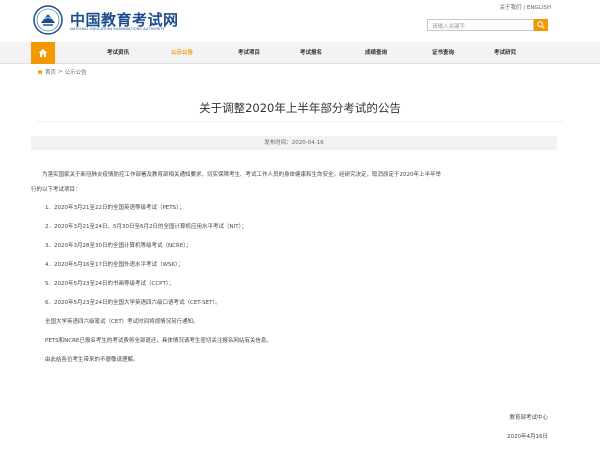 Image resolution: width=600 pixels, height=462 pixels. I want to click on note-apology: 由此给各位考生带来的不便敬请理解。, so click(92, 360).